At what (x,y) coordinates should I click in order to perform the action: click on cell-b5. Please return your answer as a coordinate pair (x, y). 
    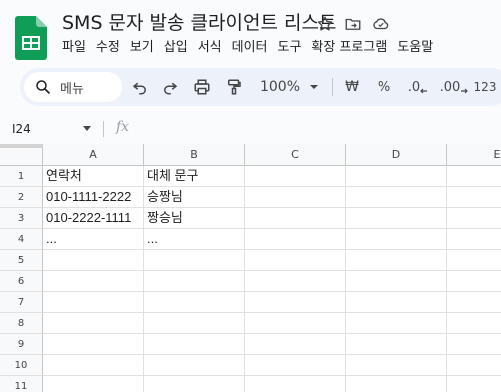
    Looking at the image, I should click on (194, 260).